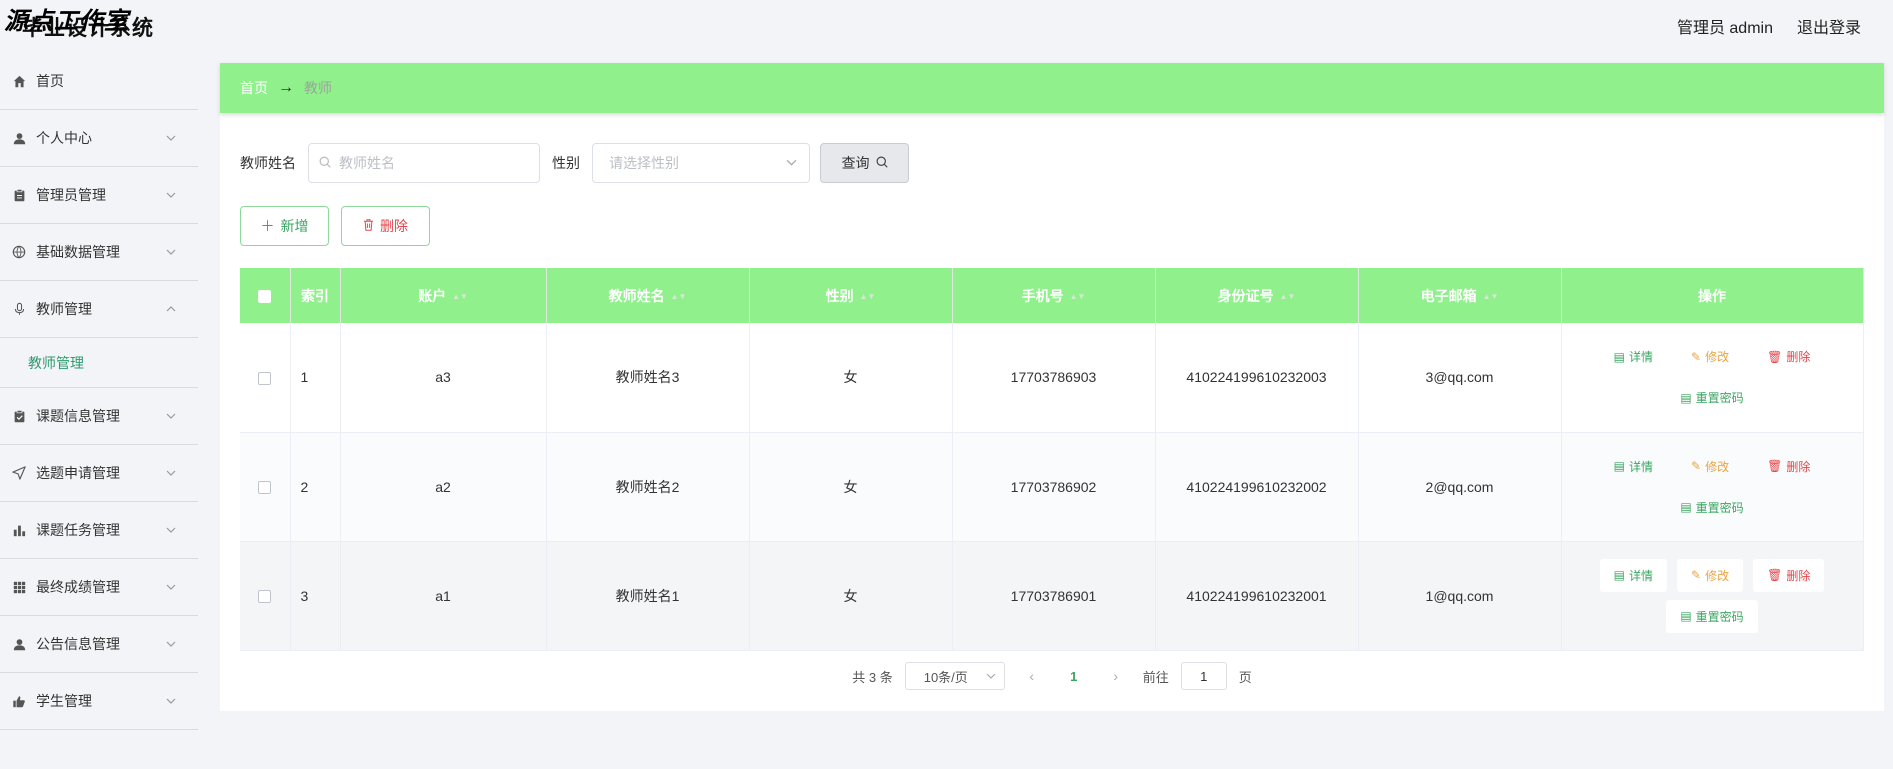 The height and width of the screenshot is (769, 1893). Describe the element at coordinates (99, 309) in the screenshot. I see `sidebar-item-teacher: 教师管理` at that location.